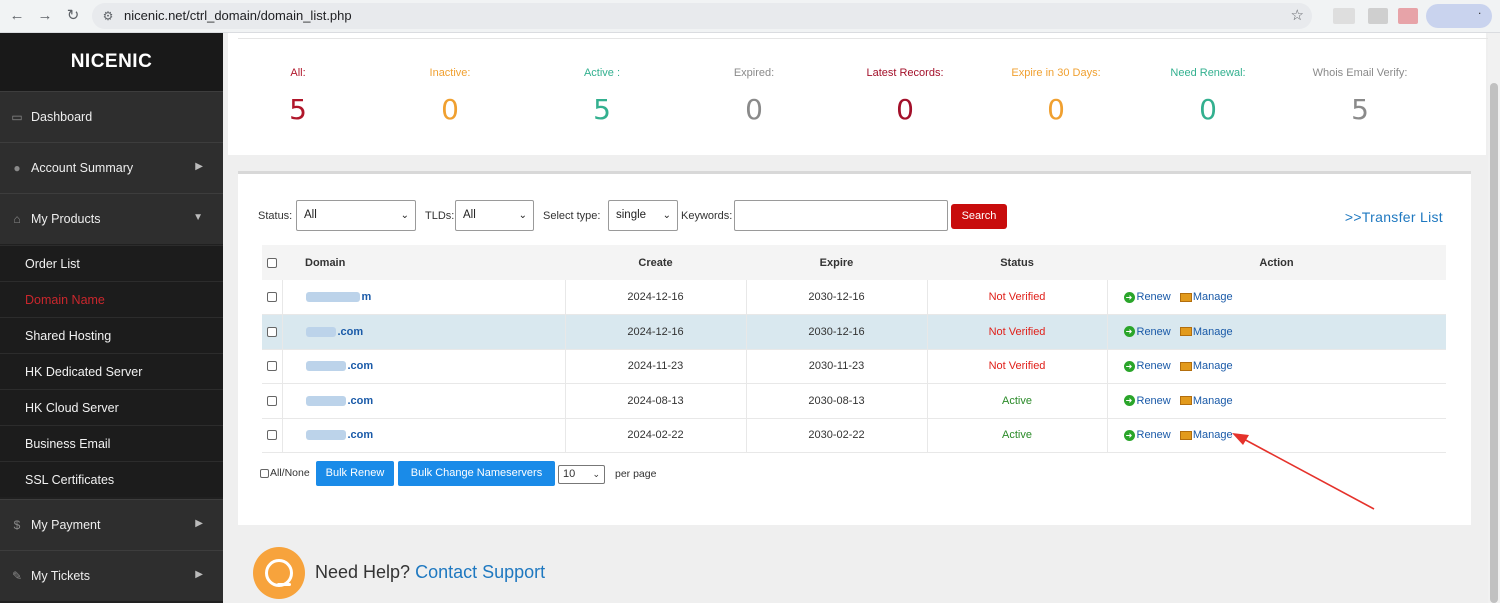 The width and height of the screenshot is (1500, 603). What do you see at coordinates (1240, 439) in the screenshot?
I see `arrow-head` at bounding box center [1240, 439].